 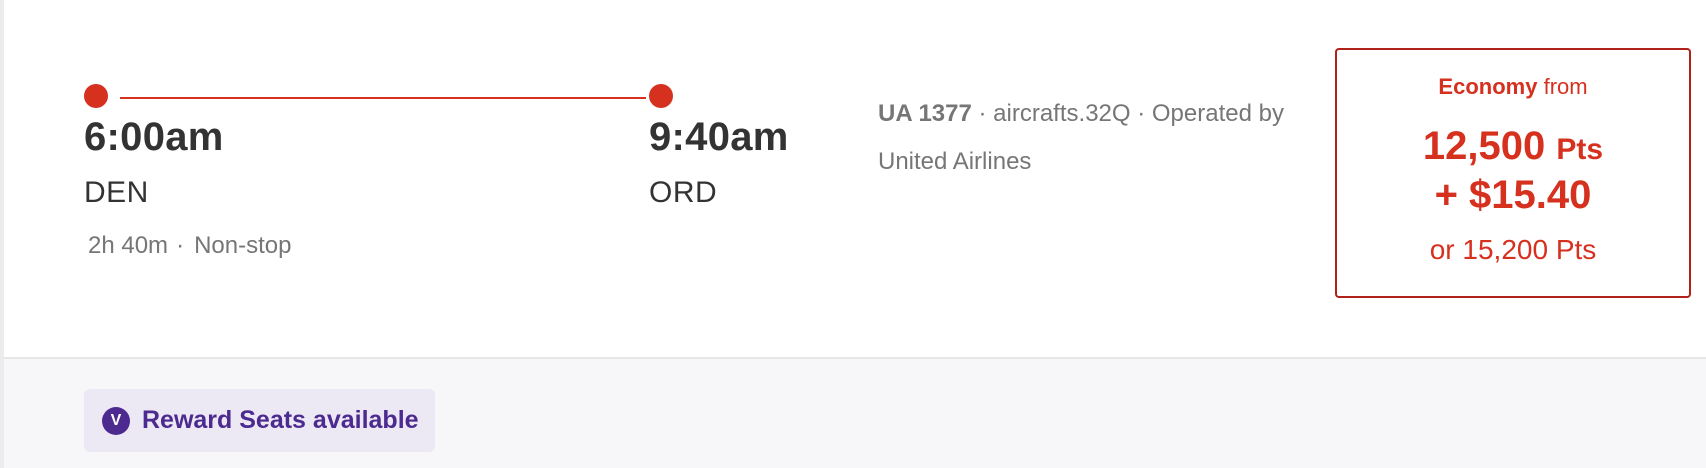 What do you see at coordinates (683, 192) in the screenshot?
I see `arrival-airport: ORD` at bounding box center [683, 192].